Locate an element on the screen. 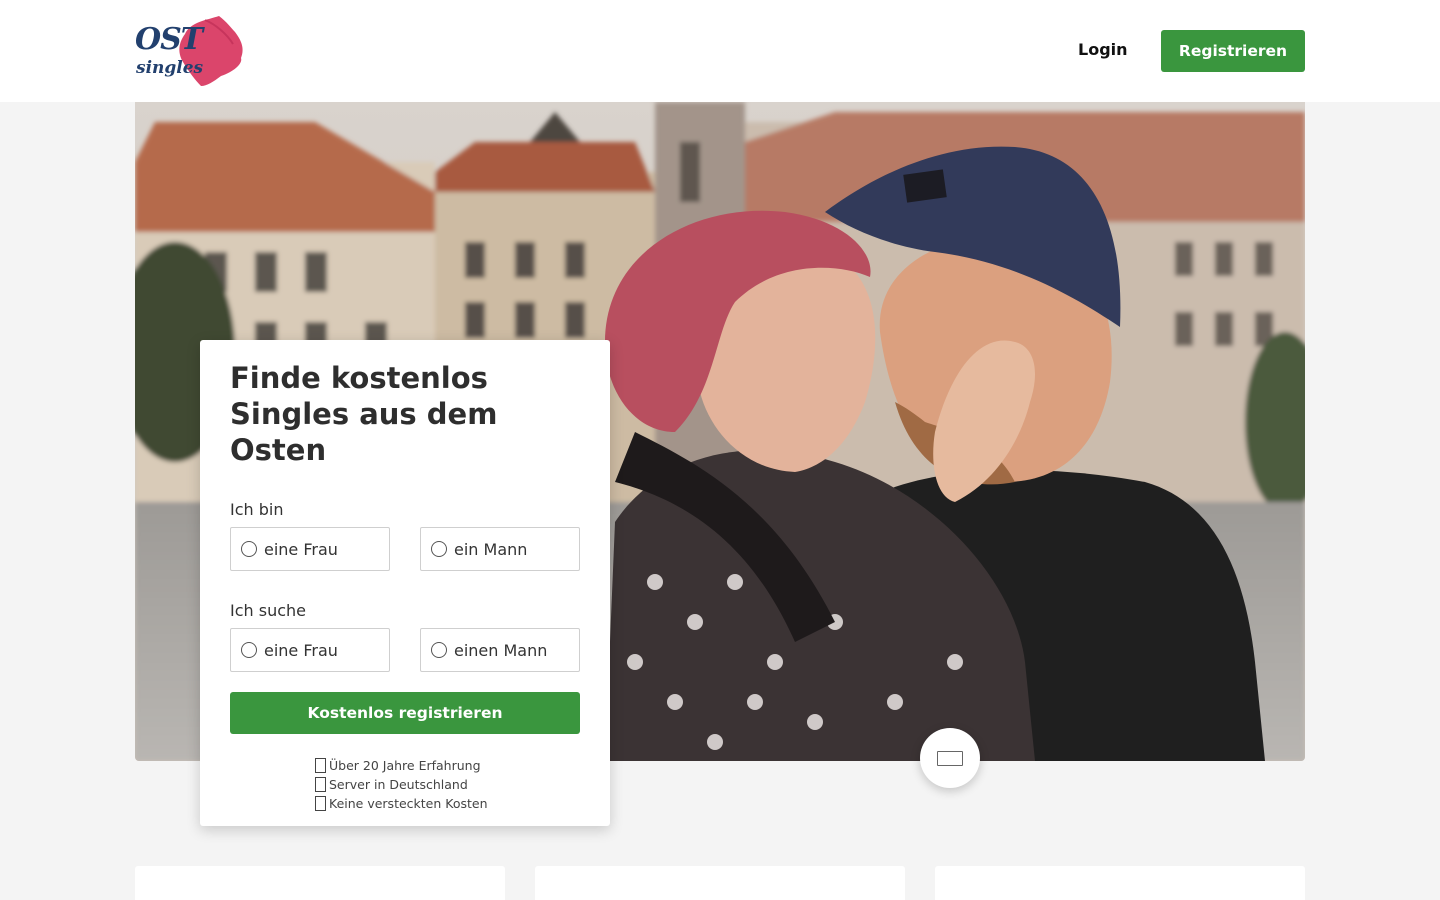  benefit-text: Über 20 Jahre Erfahrung is located at coordinates (405, 765).